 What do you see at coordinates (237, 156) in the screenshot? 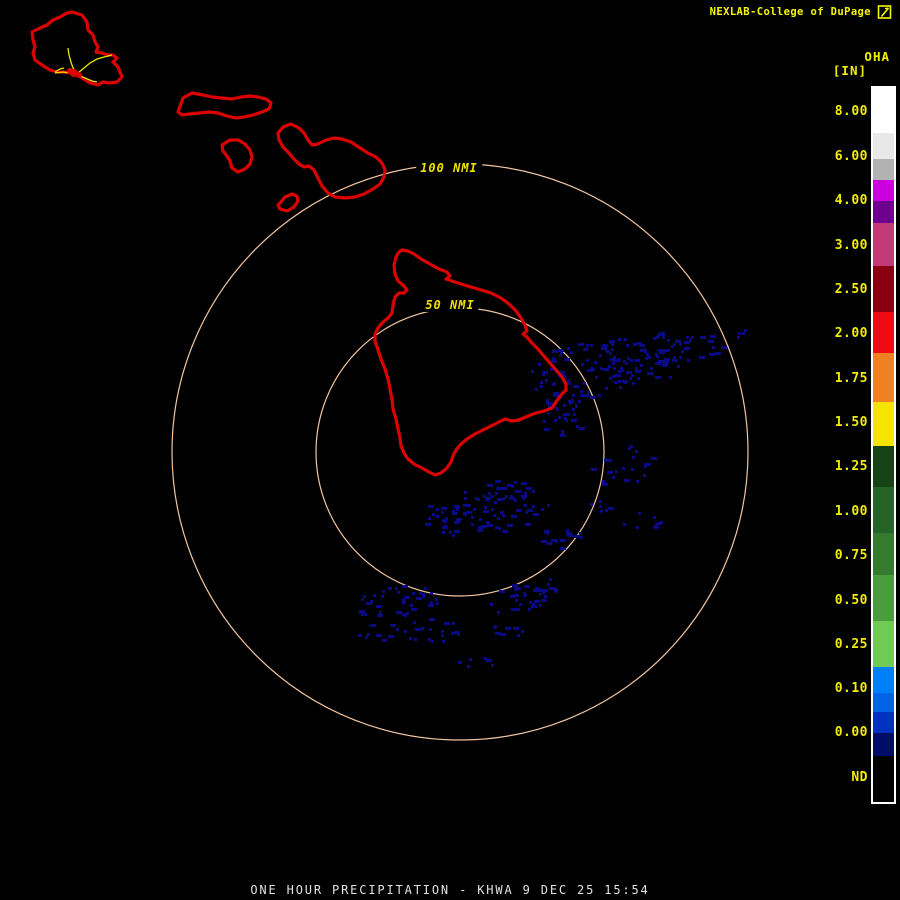
I see `island-outline-lanai` at bounding box center [237, 156].